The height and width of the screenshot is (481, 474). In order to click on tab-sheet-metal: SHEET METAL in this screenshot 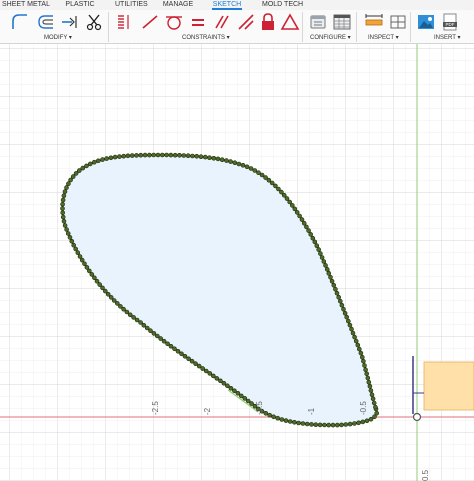, I will do `click(26, 5)`.